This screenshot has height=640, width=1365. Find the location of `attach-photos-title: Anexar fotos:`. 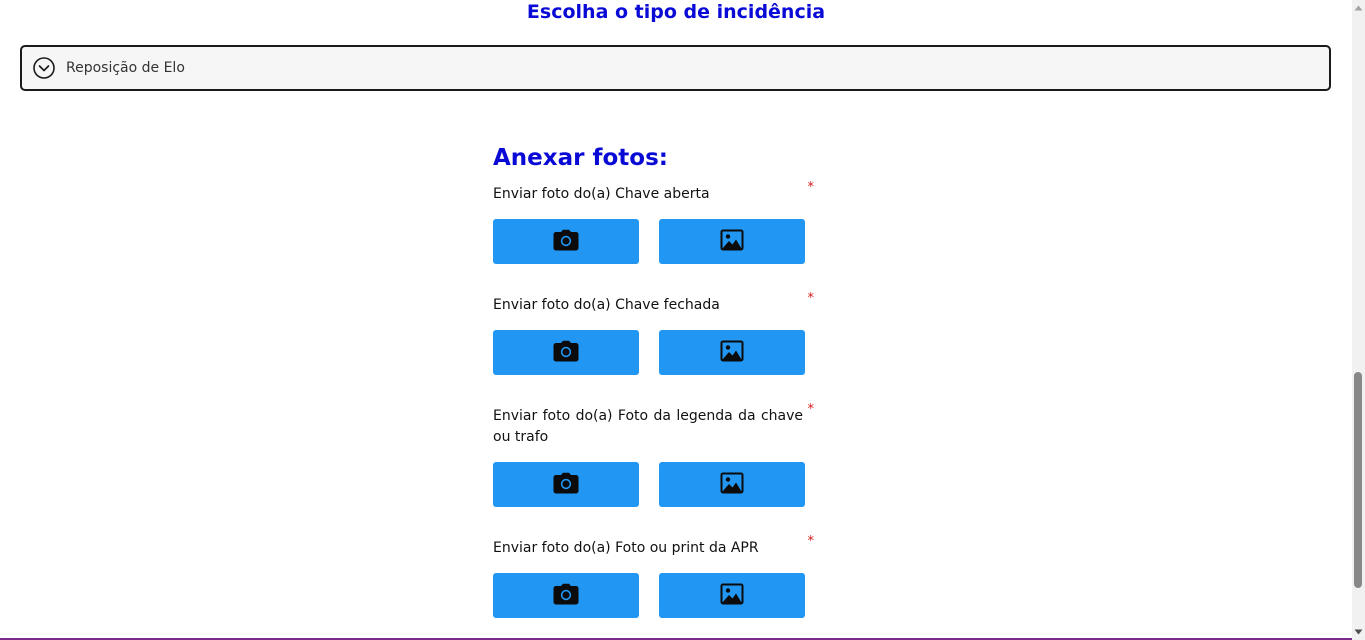

attach-photos-title: Anexar fotos: is located at coordinates (580, 158).